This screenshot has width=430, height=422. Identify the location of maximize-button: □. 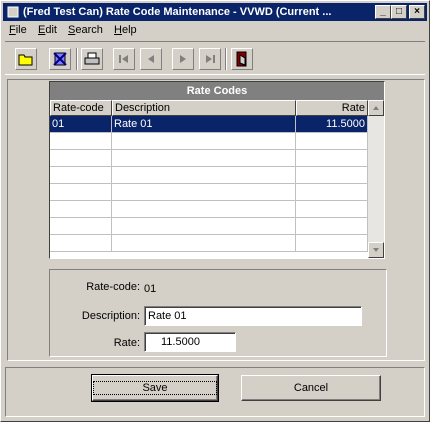
(399, 12).